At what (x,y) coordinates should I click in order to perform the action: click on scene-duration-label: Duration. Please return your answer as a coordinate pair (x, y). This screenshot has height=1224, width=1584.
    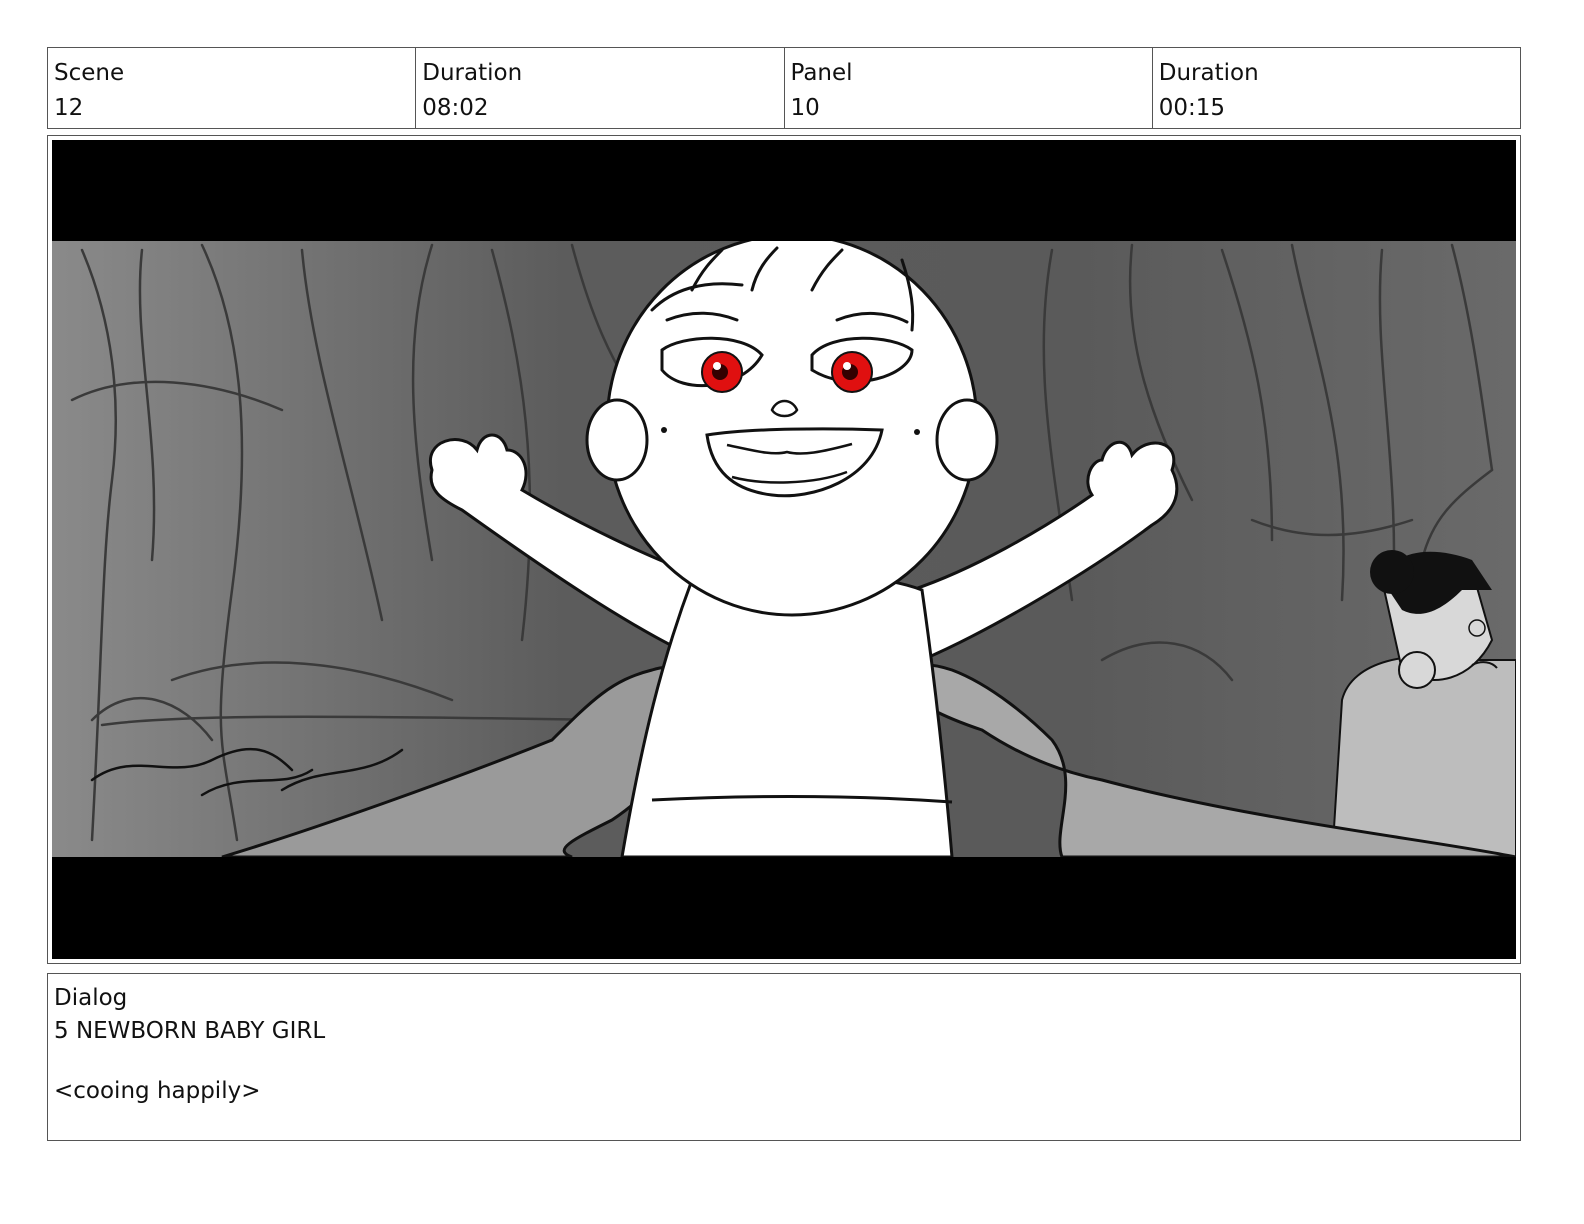
    Looking at the image, I should click on (472, 73).